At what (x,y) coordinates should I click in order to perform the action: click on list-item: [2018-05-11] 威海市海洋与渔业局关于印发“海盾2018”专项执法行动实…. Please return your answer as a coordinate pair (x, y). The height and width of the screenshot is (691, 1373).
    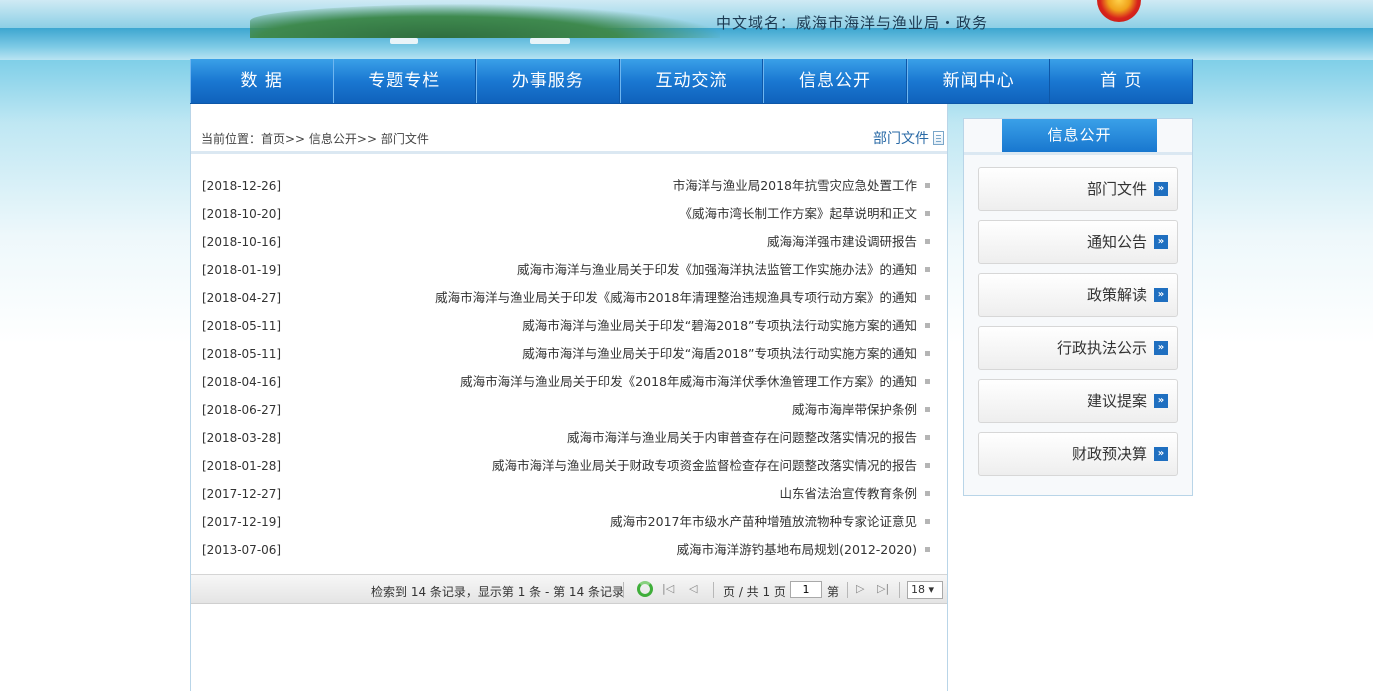
    Looking at the image, I should click on (569, 354).